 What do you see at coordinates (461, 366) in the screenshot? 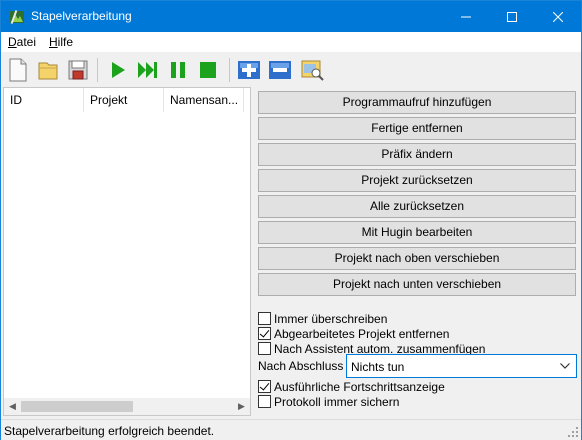
I see `after-finish-dropdown: Nichts tun` at bounding box center [461, 366].